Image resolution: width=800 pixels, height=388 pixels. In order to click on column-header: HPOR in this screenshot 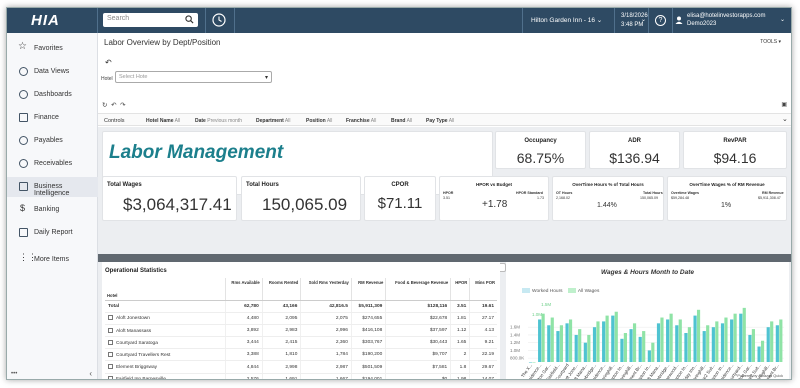, I will do `click(460, 289)`.